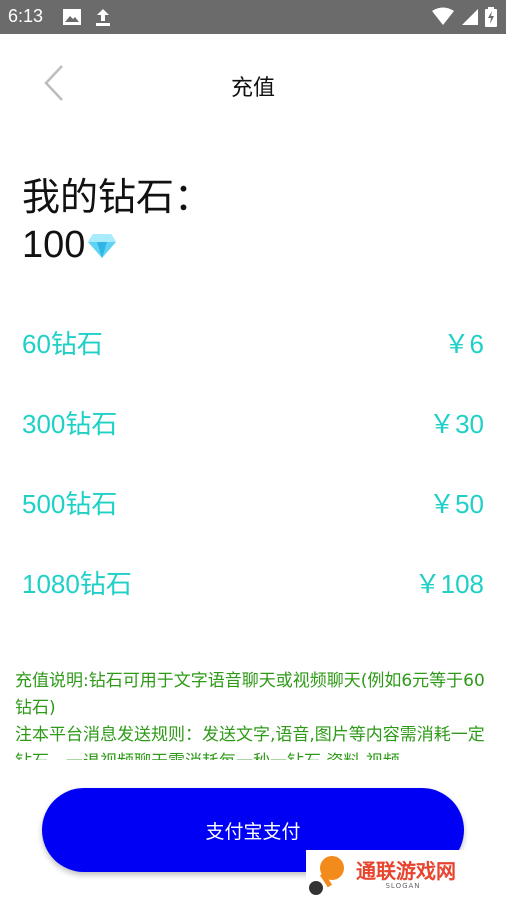  I want to click on package-name: 60钻石, so click(62, 344).